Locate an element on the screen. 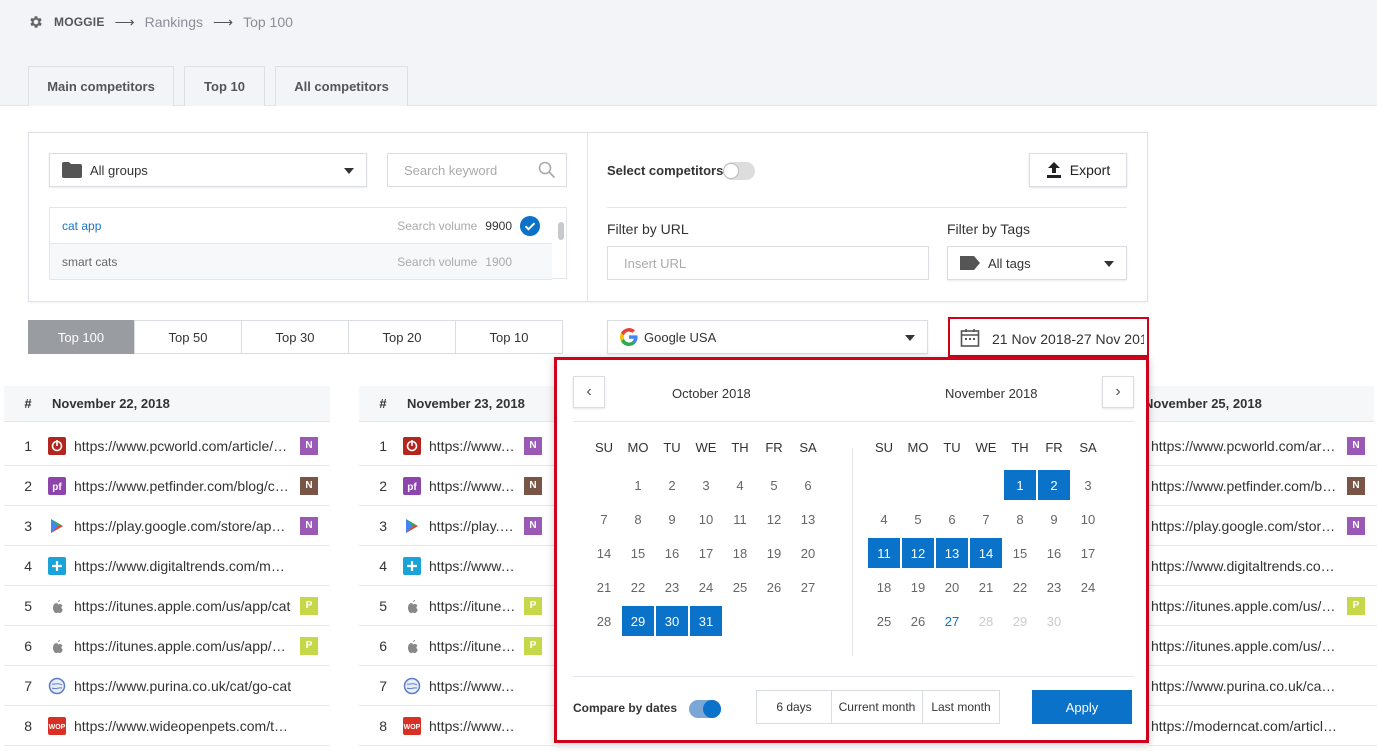  result-url: https://moderncat.com/articles/apps is located at coordinates (1244, 726).